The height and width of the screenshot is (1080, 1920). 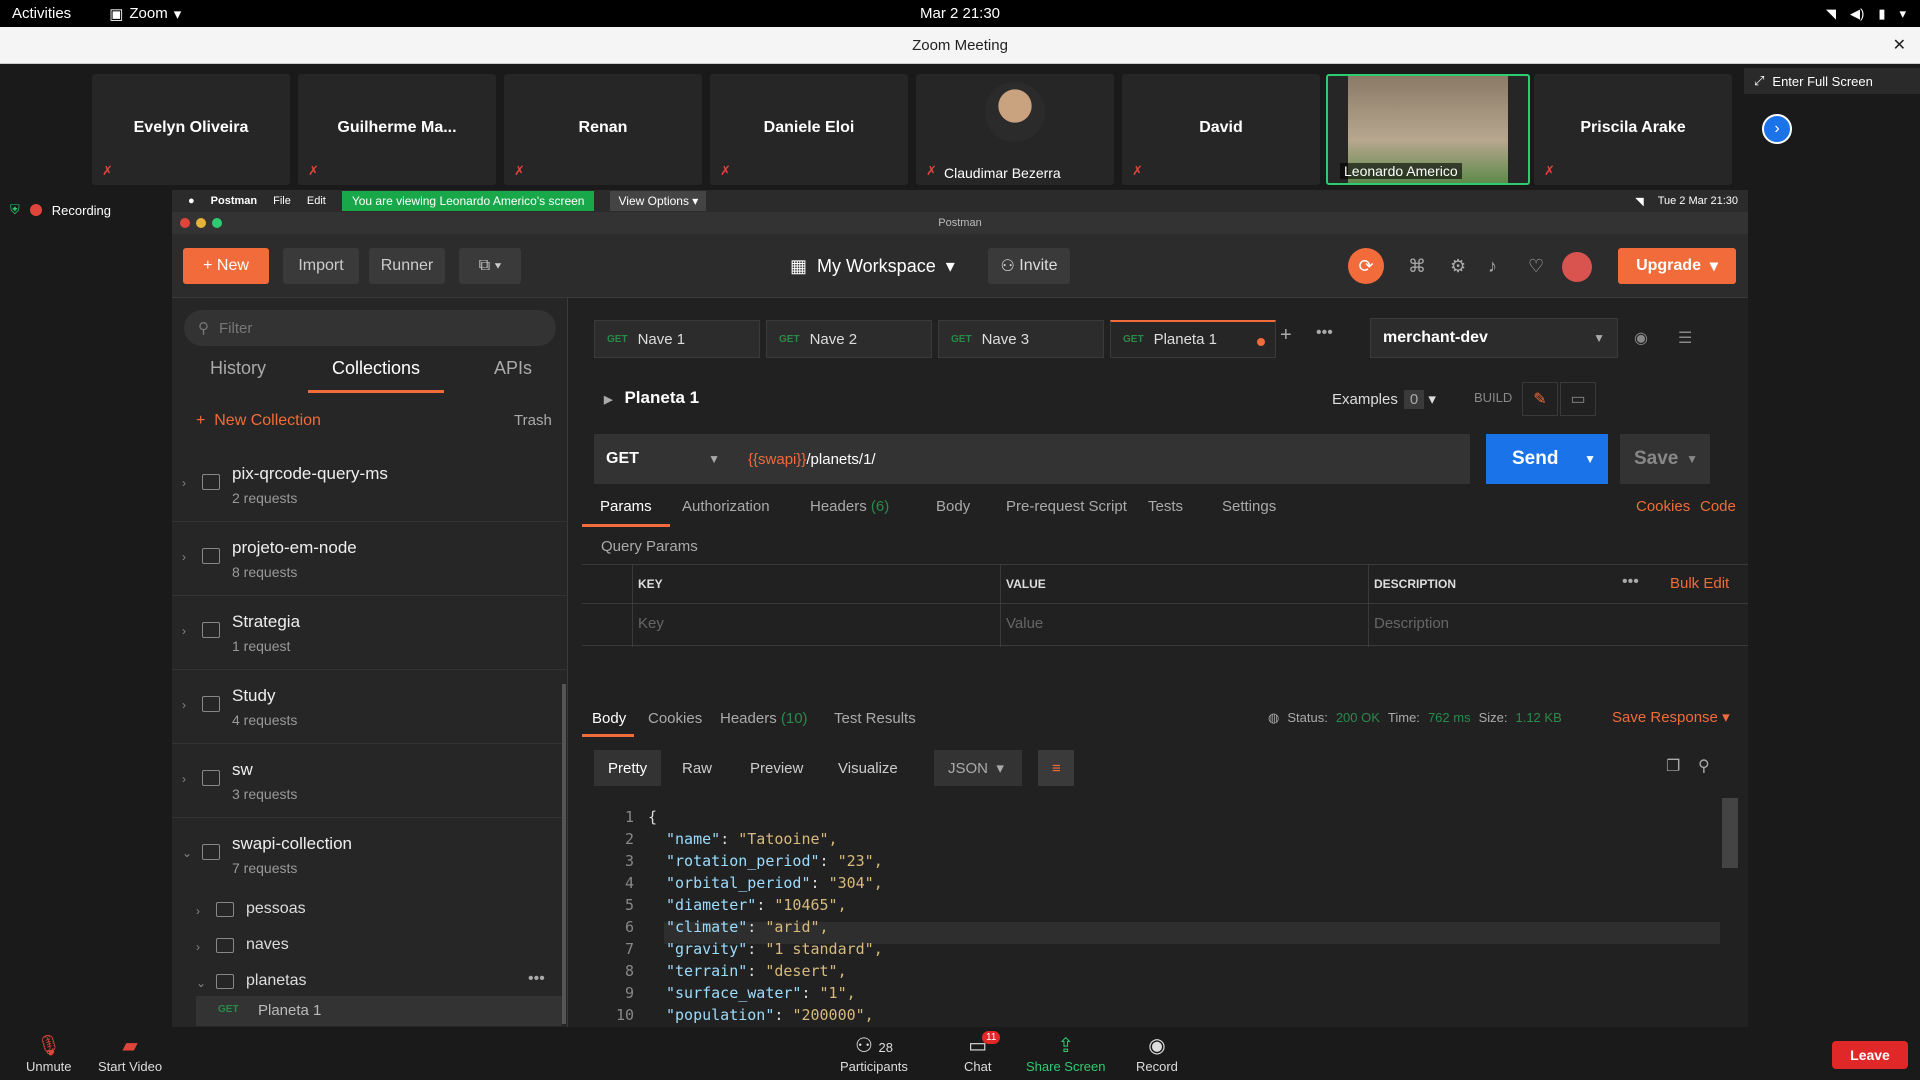 What do you see at coordinates (1286, 335) in the screenshot?
I see `new-tab-icon: +` at bounding box center [1286, 335].